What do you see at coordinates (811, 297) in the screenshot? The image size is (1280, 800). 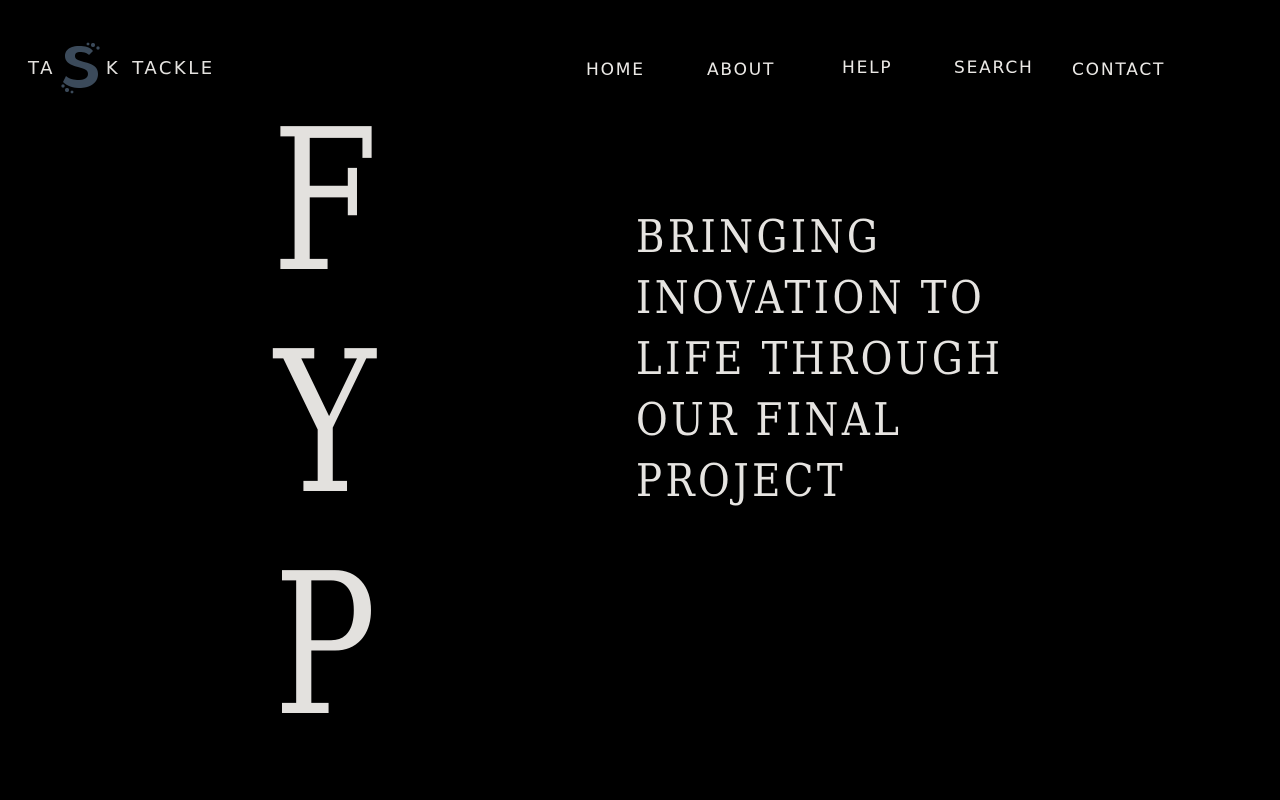 I see `tagline-line: INOVATION TO` at bounding box center [811, 297].